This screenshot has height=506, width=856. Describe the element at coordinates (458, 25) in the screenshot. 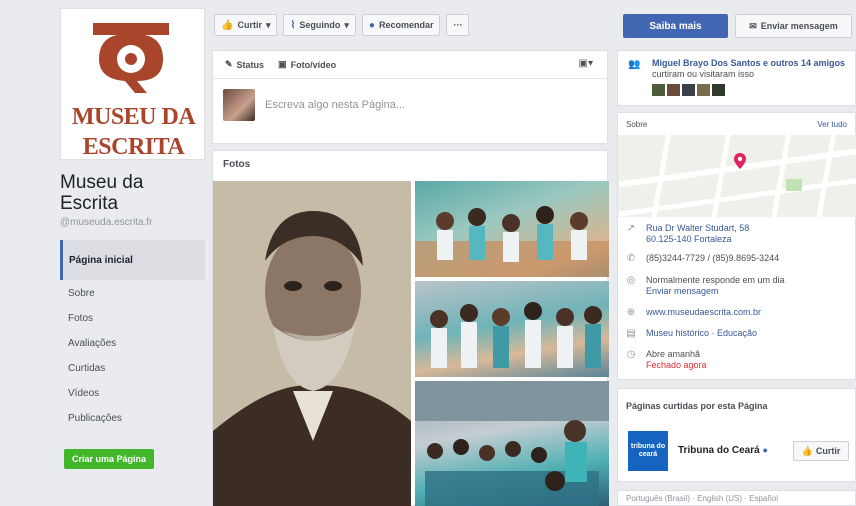

I see `more-options-button: ···` at that location.